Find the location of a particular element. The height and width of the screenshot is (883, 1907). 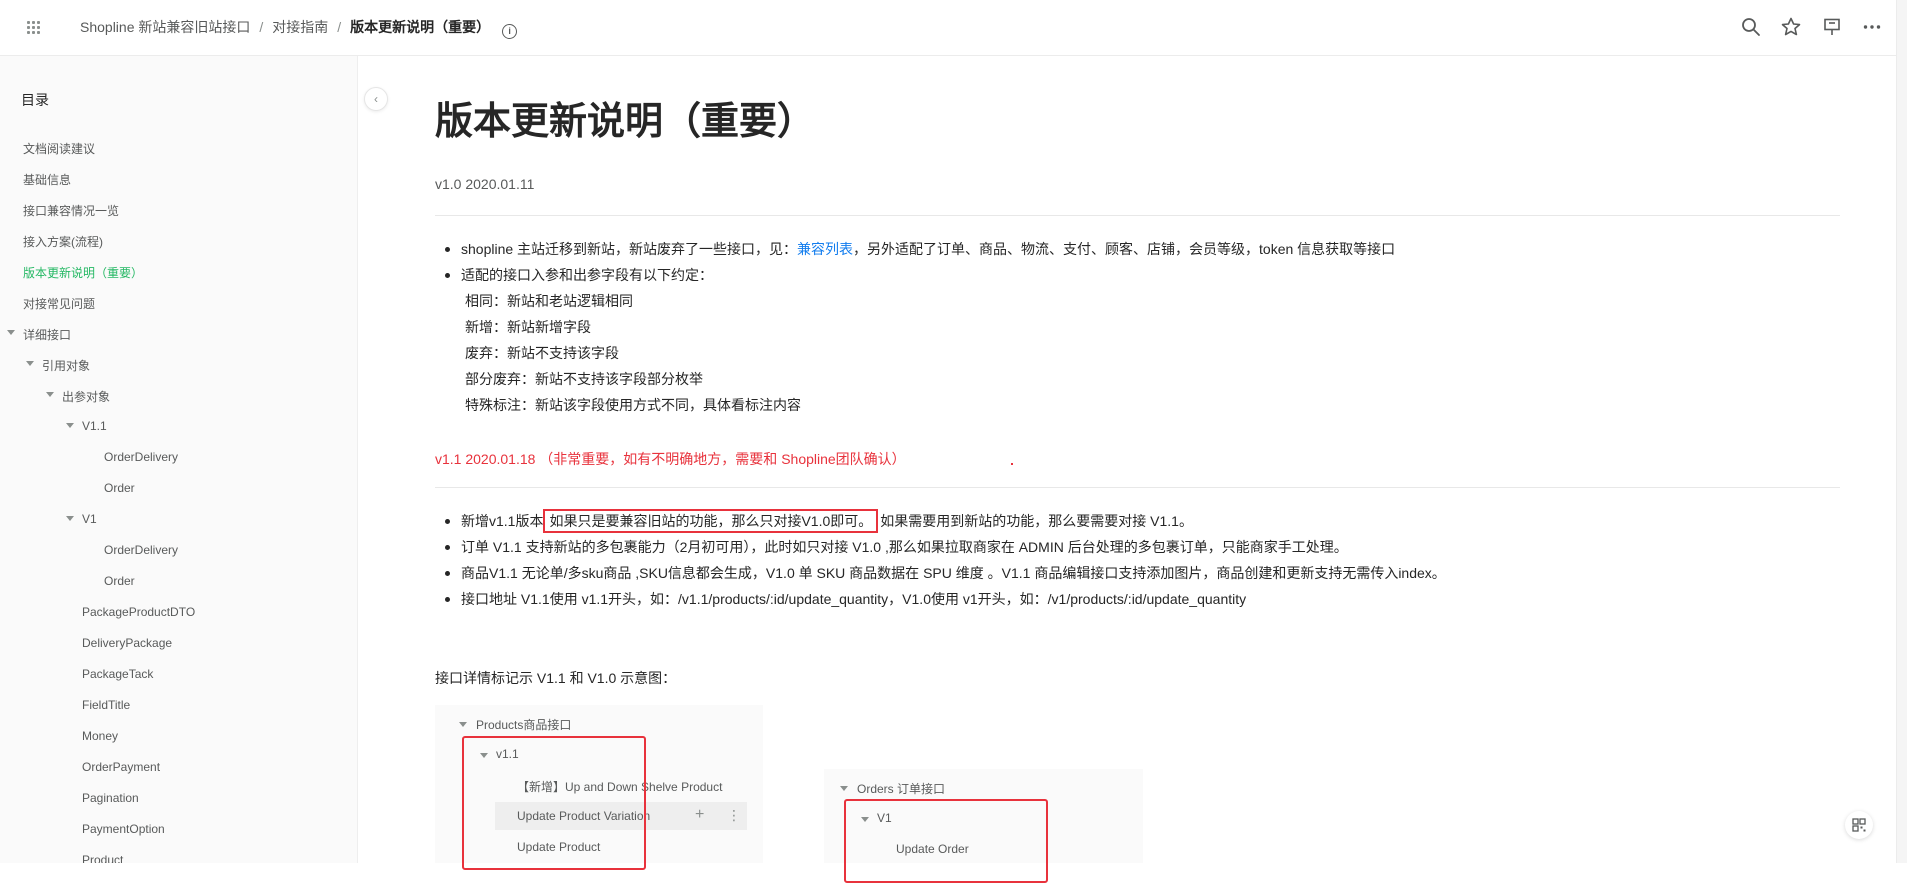

toc-item: 接口兼容情况一览 is located at coordinates (179, 217).